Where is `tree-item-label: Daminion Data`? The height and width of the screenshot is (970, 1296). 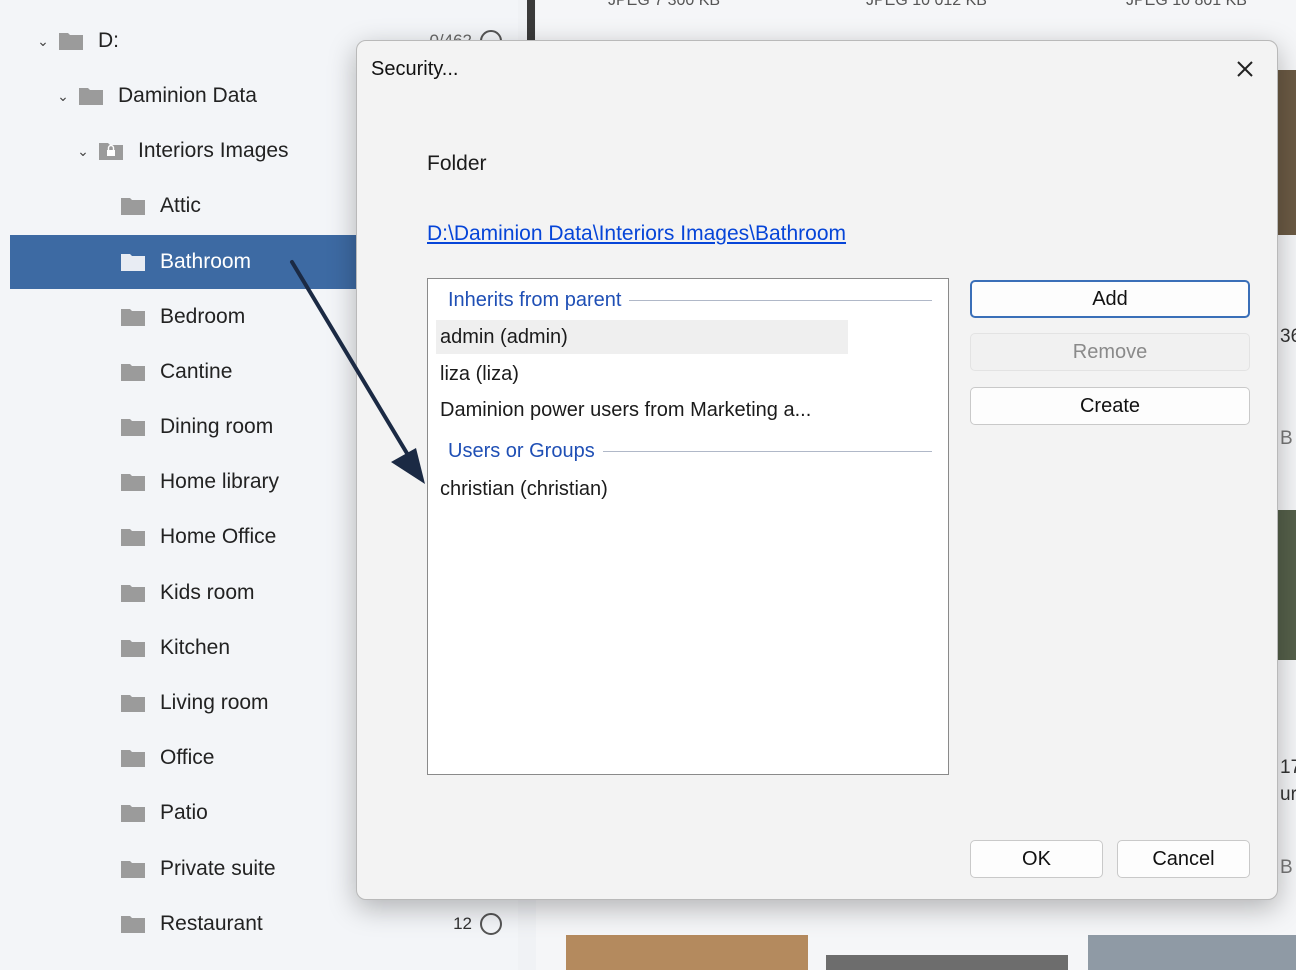 tree-item-label: Daminion Data is located at coordinates (187, 95).